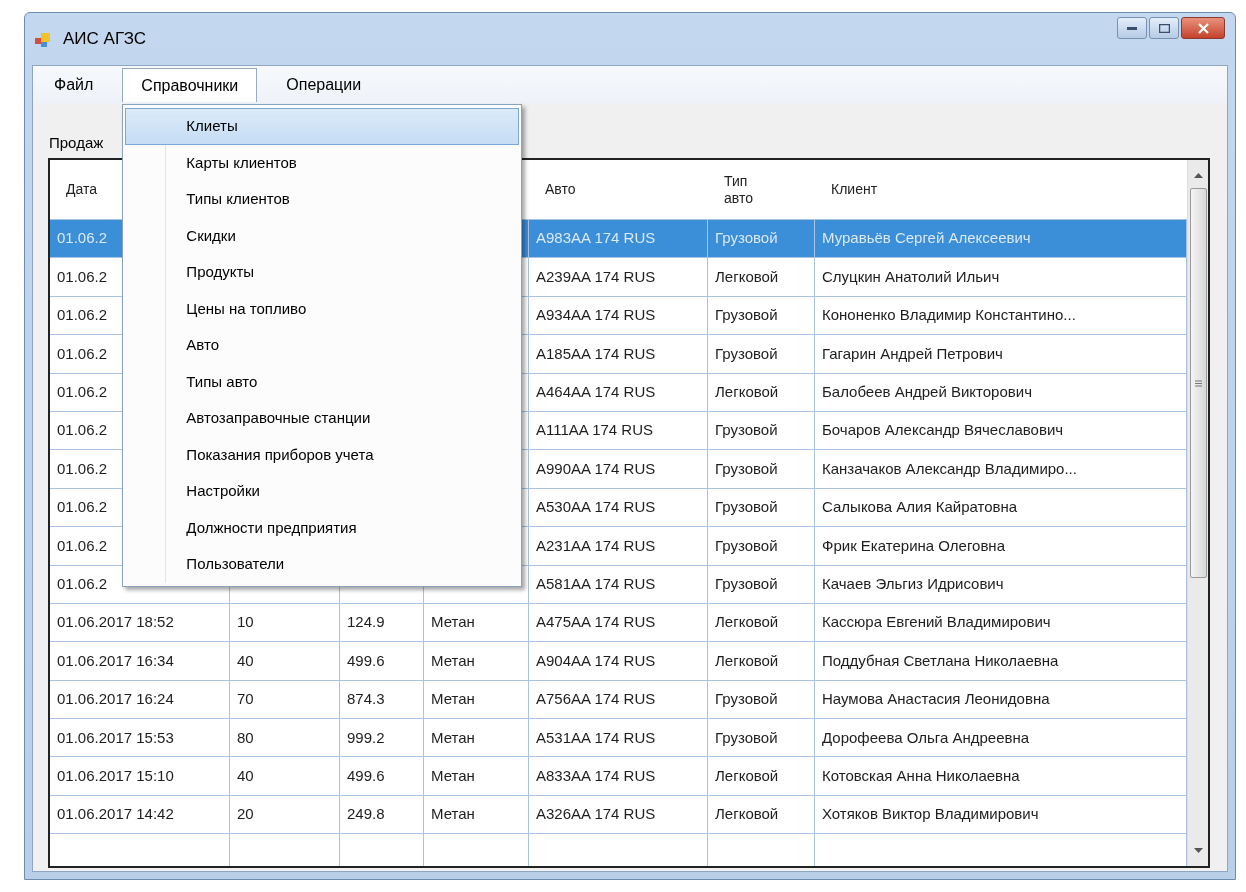 The image size is (1246, 892). I want to click on table-cell: Муравьёв Сергей Алексеевич, so click(1001, 239).